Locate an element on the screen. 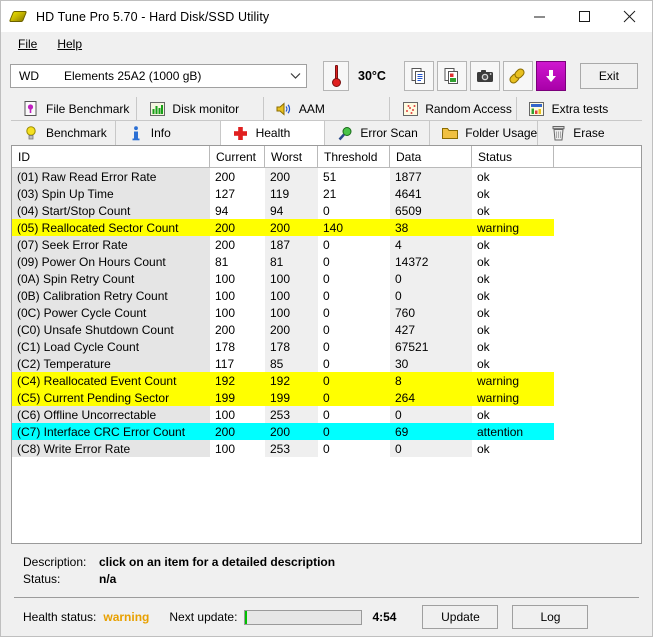  copy-text-icon is located at coordinates (418, 76).